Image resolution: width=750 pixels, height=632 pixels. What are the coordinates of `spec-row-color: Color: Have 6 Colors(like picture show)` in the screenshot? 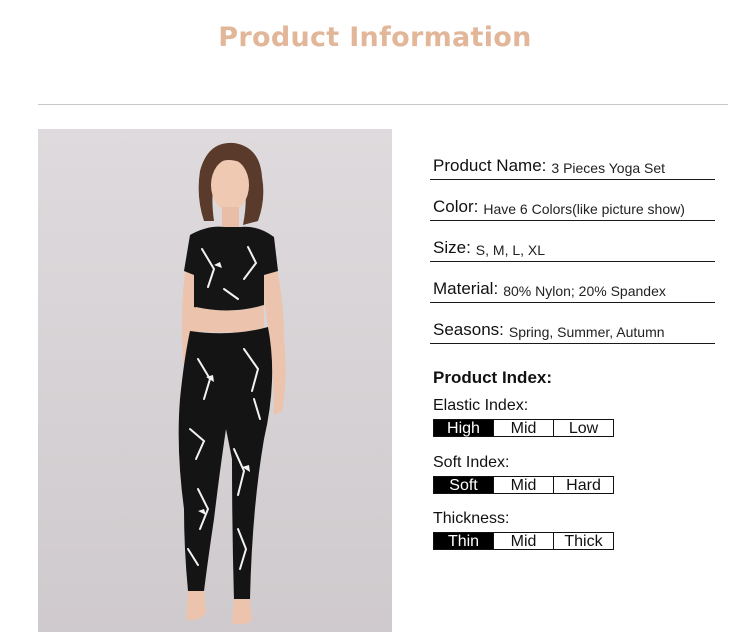 It's located at (572, 204).